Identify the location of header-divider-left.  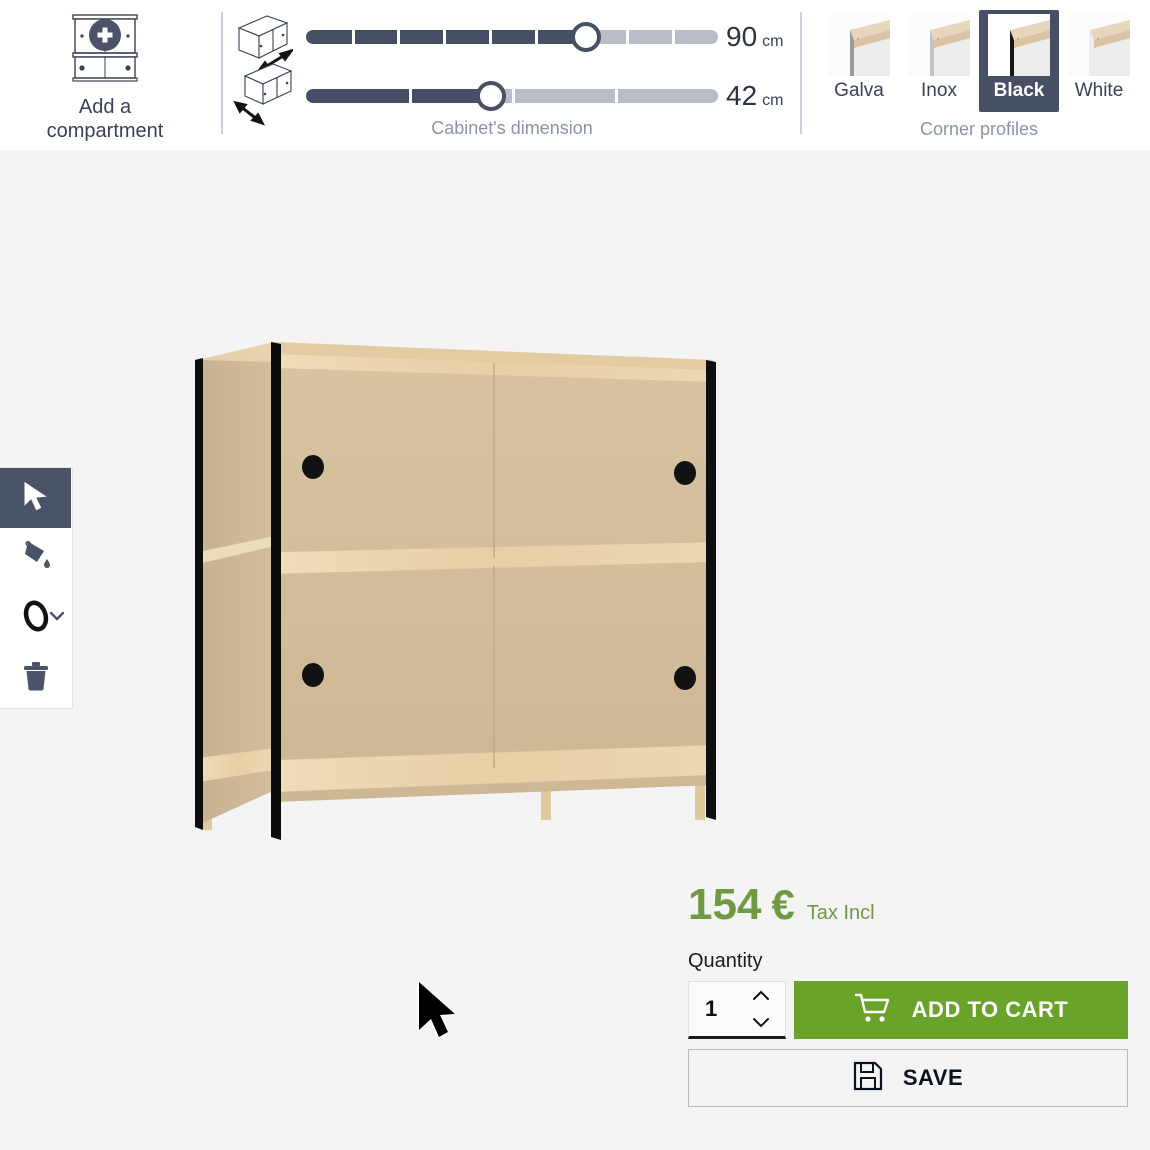
(222, 73).